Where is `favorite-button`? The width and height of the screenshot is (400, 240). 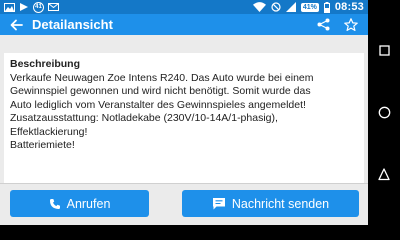 favorite-button is located at coordinates (351, 24).